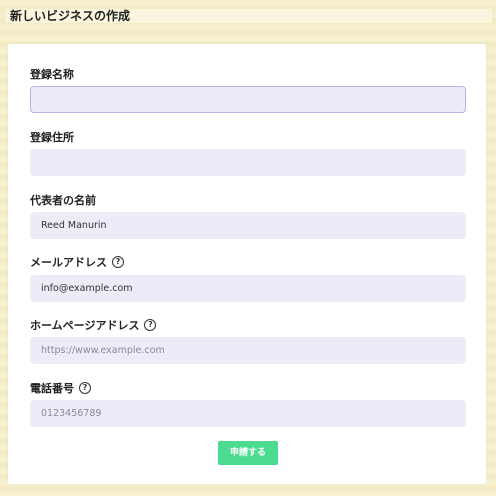 The height and width of the screenshot is (496, 496). Describe the element at coordinates (248, 99) in the screenshot. I see `reg-name-input` at that location.